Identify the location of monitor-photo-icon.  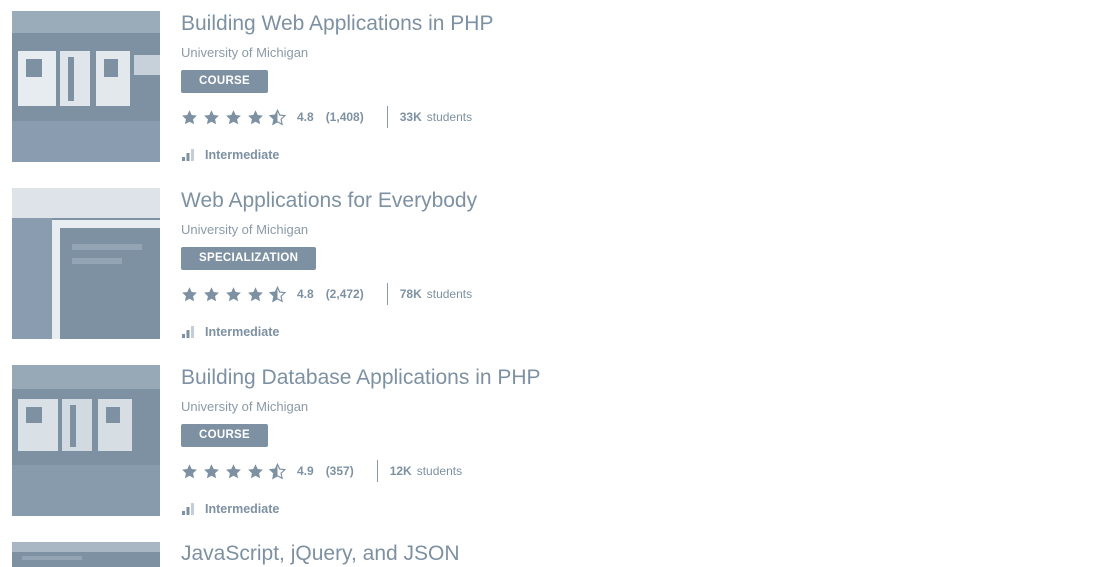
(86, 263).